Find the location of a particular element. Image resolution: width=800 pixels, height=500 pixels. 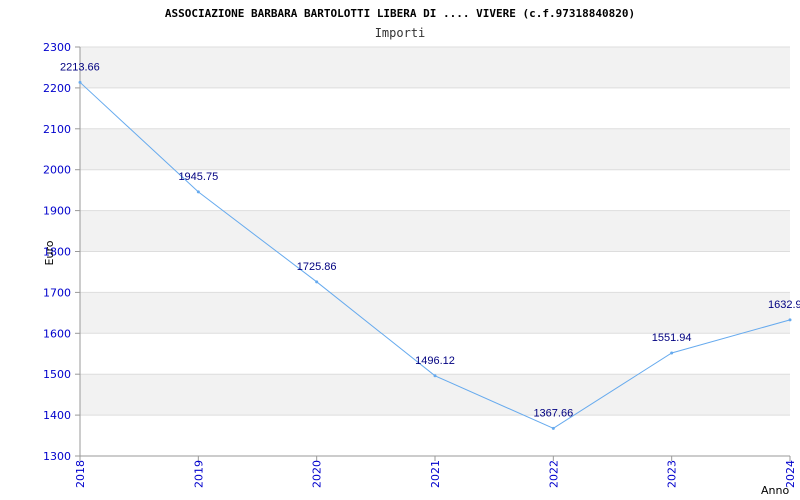

y-tick-label: 1300 is located at coordinates (57, 456).